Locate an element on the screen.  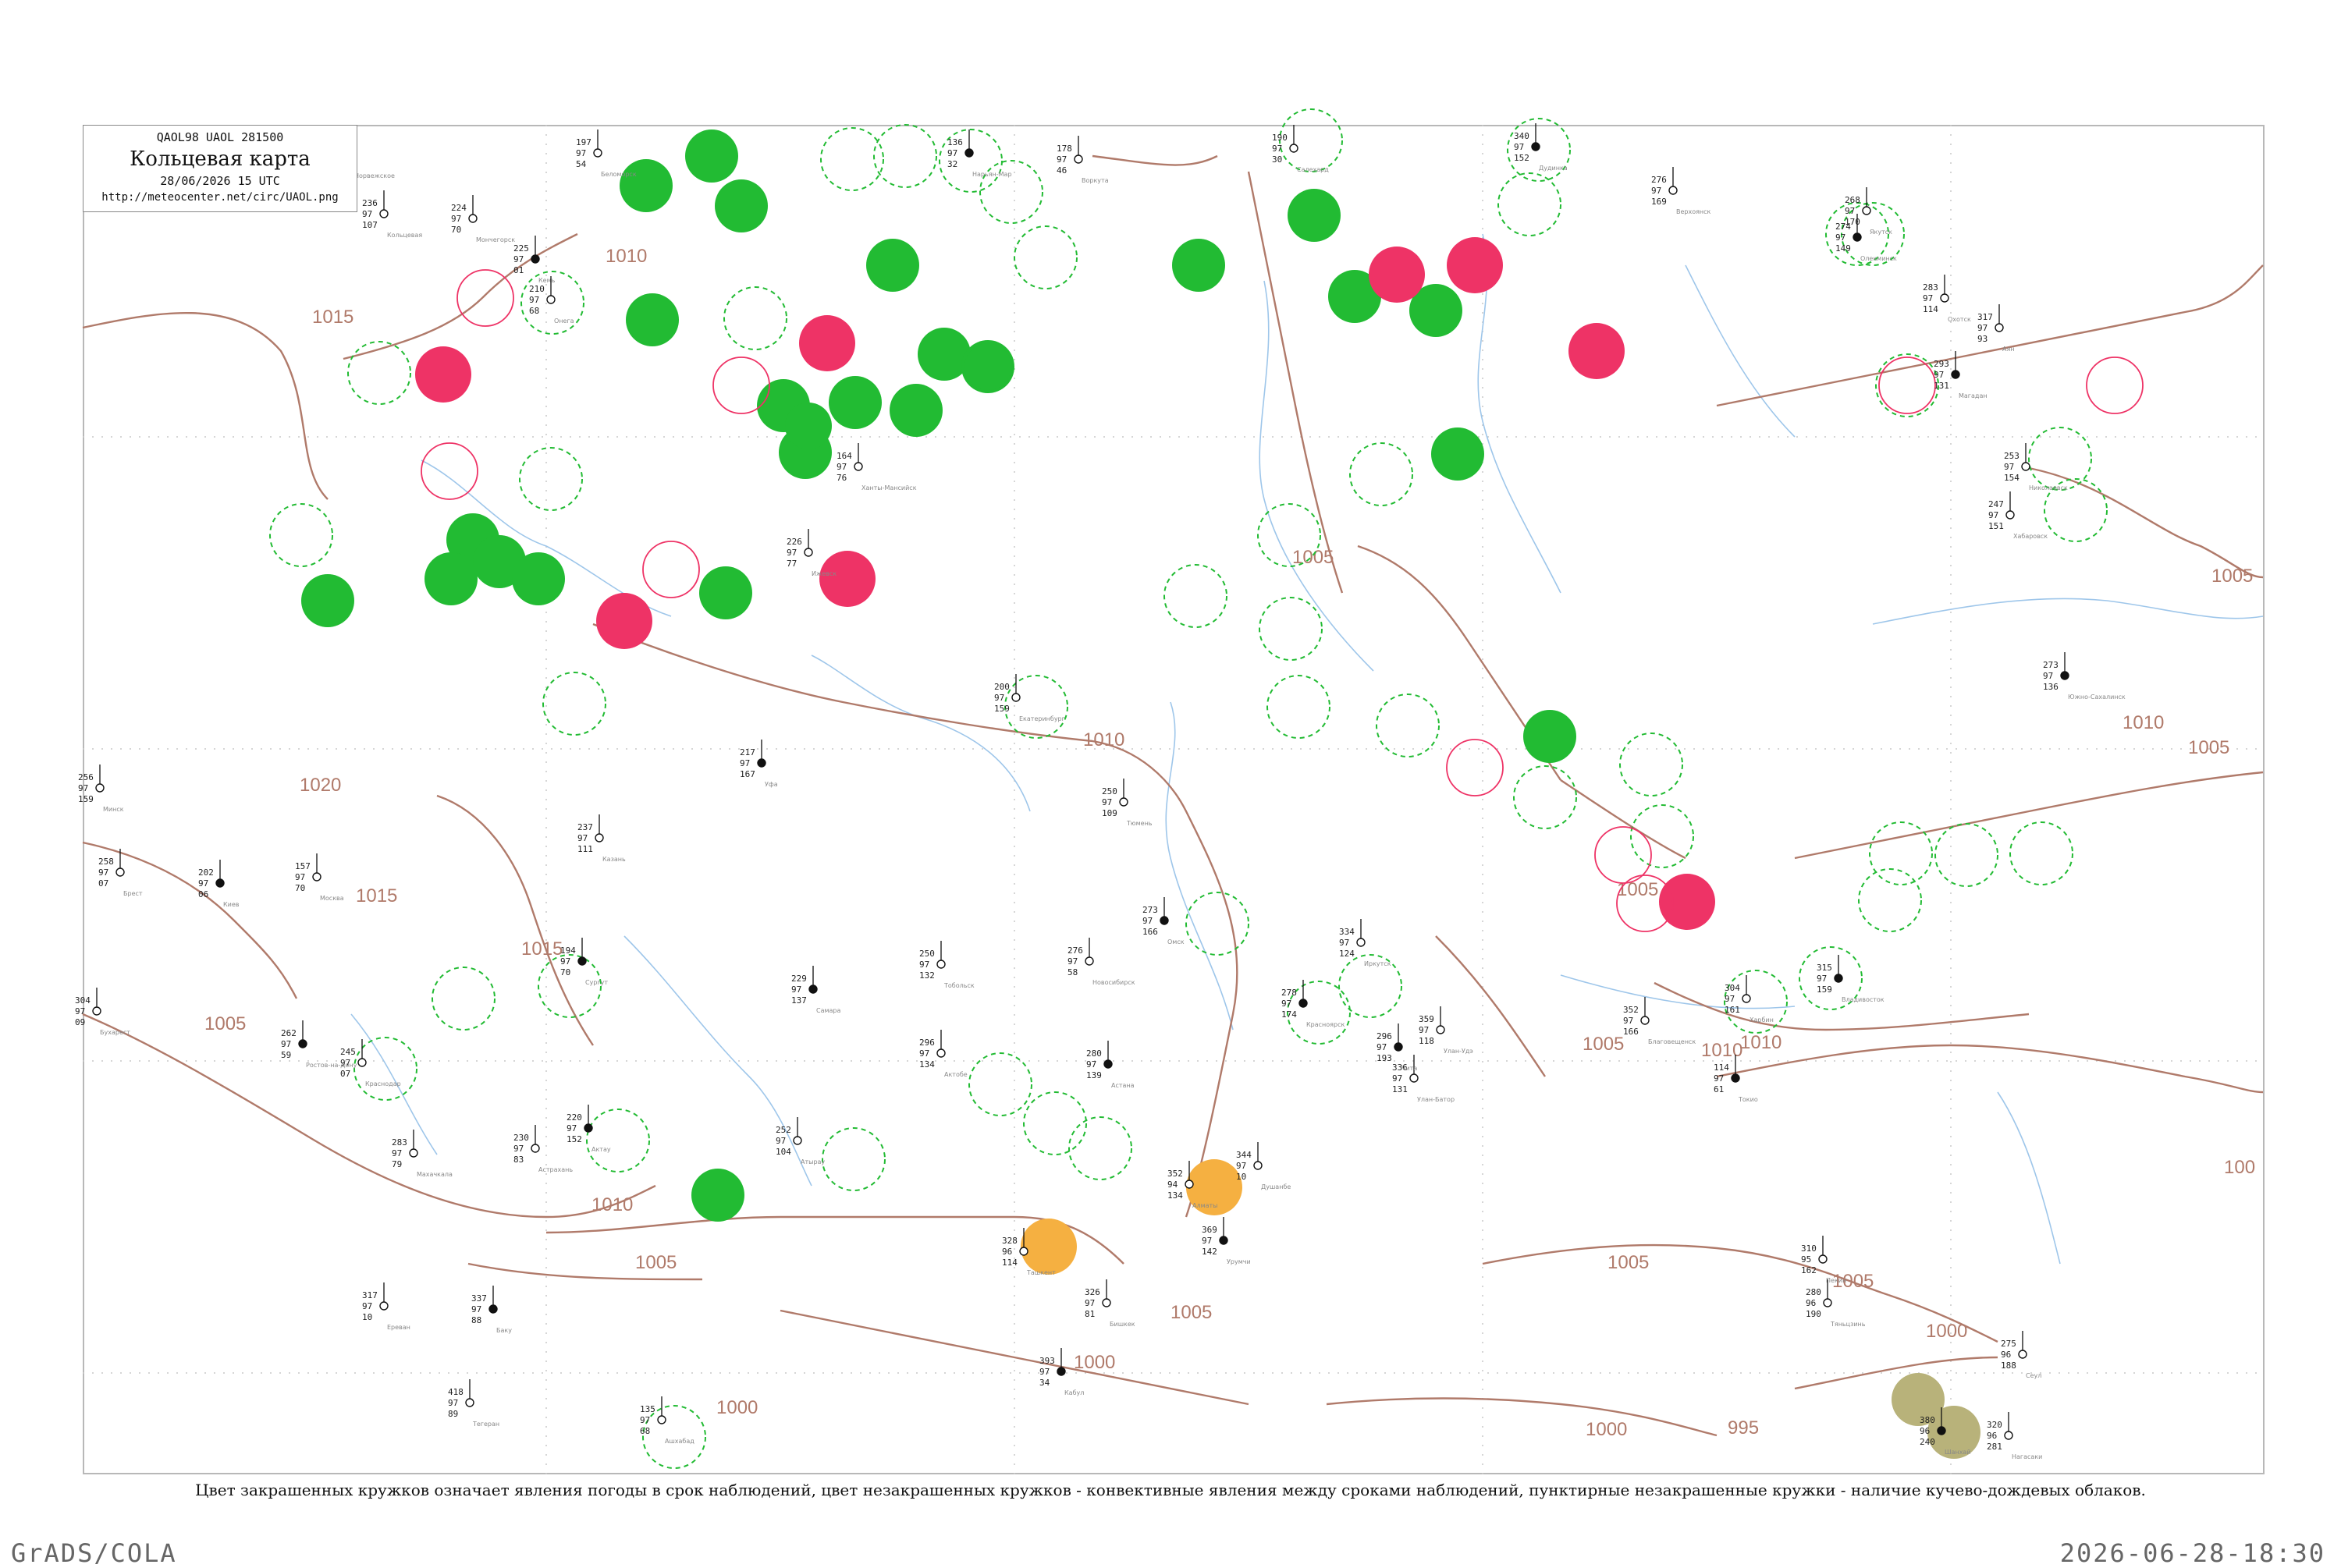
station-plot: 2259701 Кемь is located at coordinates (534, 260).